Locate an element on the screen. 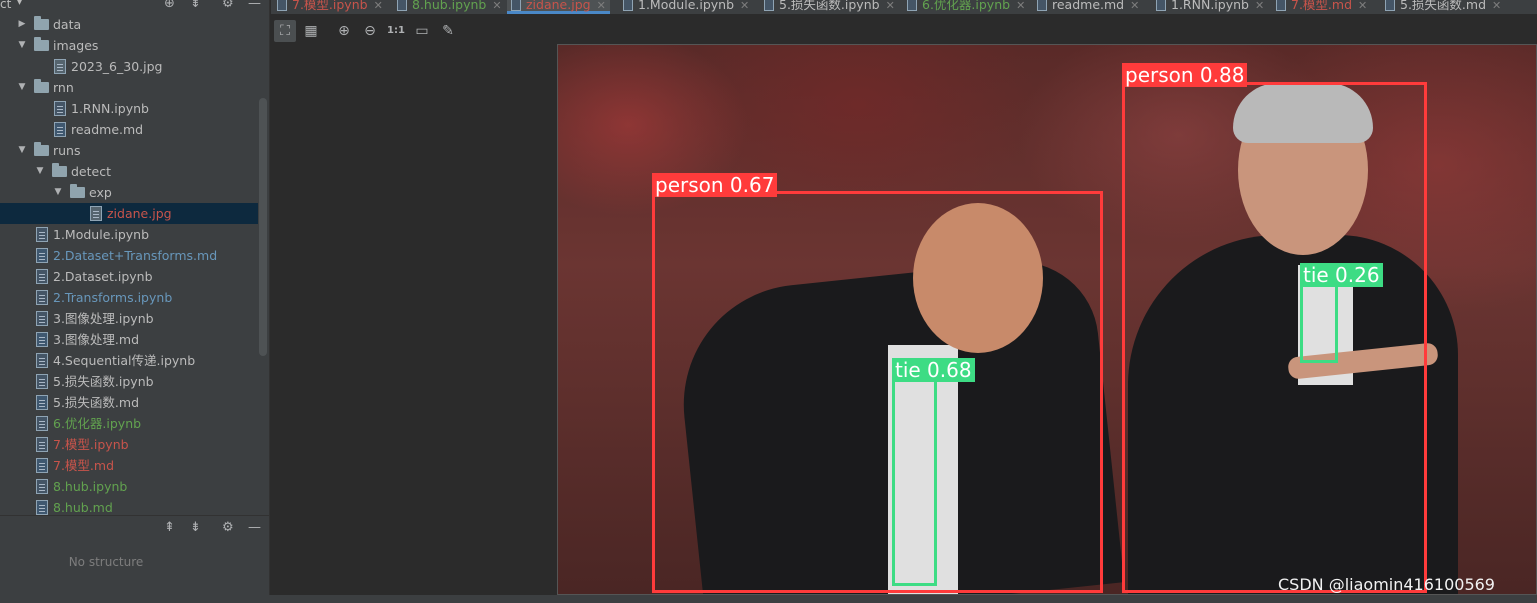  tree-folder: ▼ runs is located at coordinates (129, 150).